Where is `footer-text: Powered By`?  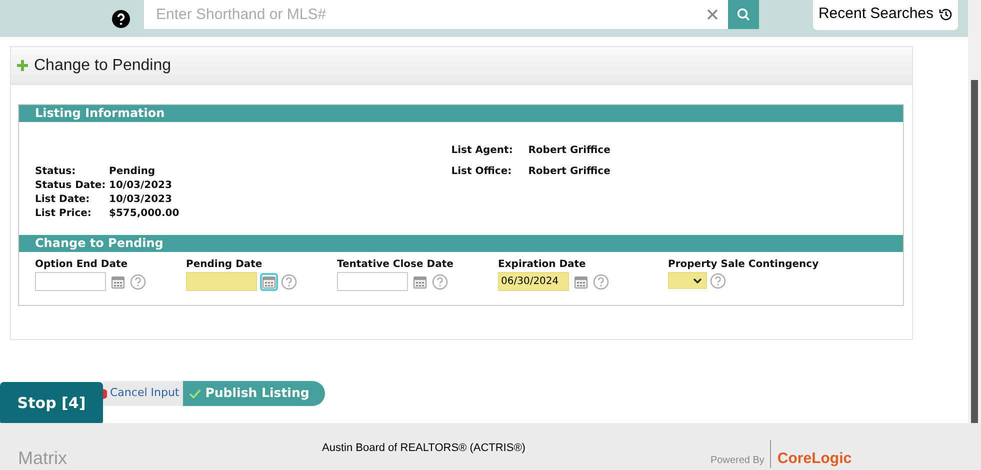 footer-text: Powered By is located at coordinates (737, 461).